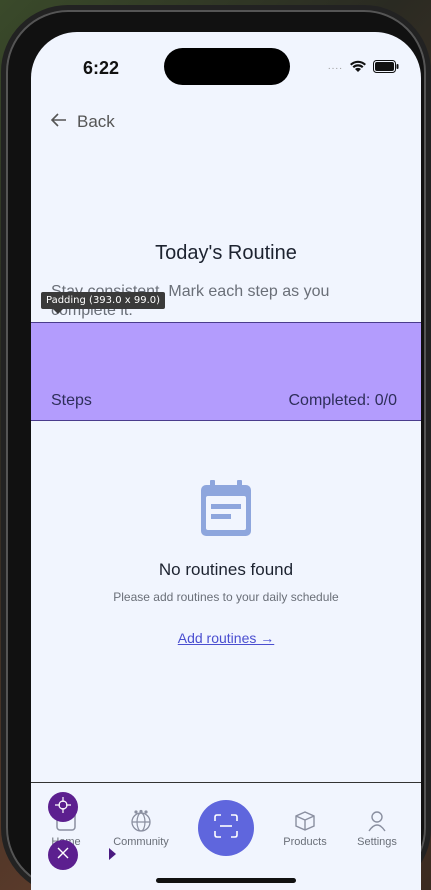 The image size is (431, 890). Describe the element at coordinates (226, 510) in the screenshot. I see `calendar-icon` at that location.